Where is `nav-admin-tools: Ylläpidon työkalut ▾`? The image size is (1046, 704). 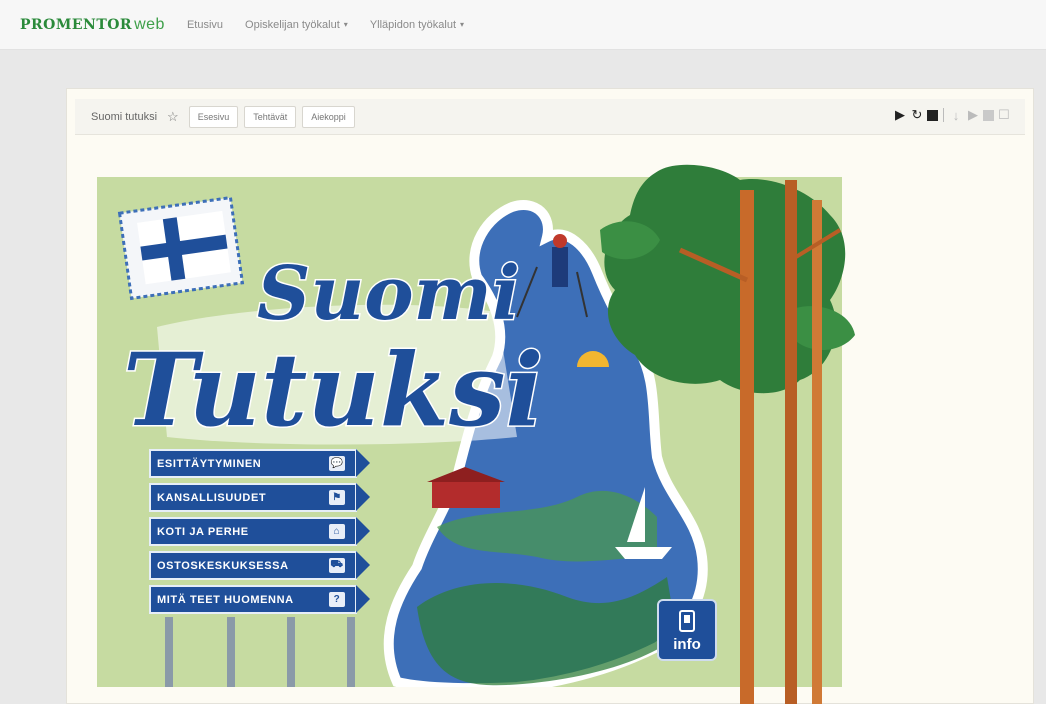 nav-admin-tools: Ylläpidon työkalut ▾ is located at coordinates (417, 25).